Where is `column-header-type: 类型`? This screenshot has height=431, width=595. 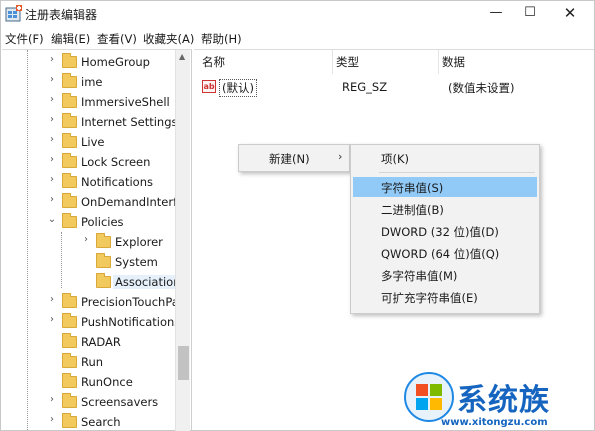 column-header-type: 类型 is located at coordinates (347, 62).